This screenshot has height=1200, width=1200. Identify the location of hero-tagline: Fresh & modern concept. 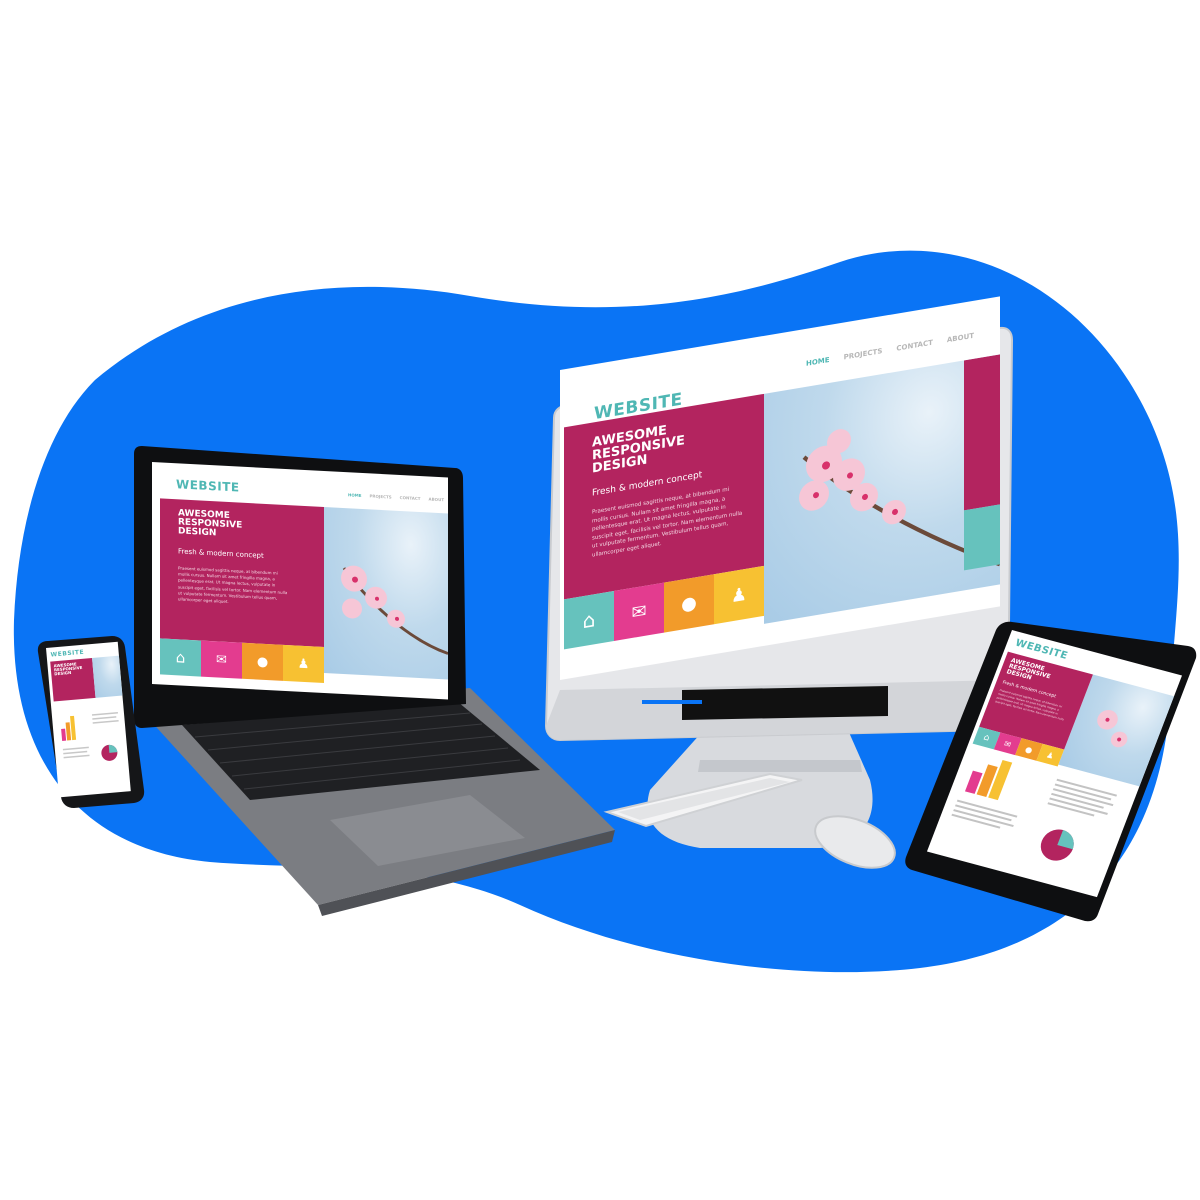
(221, 553).